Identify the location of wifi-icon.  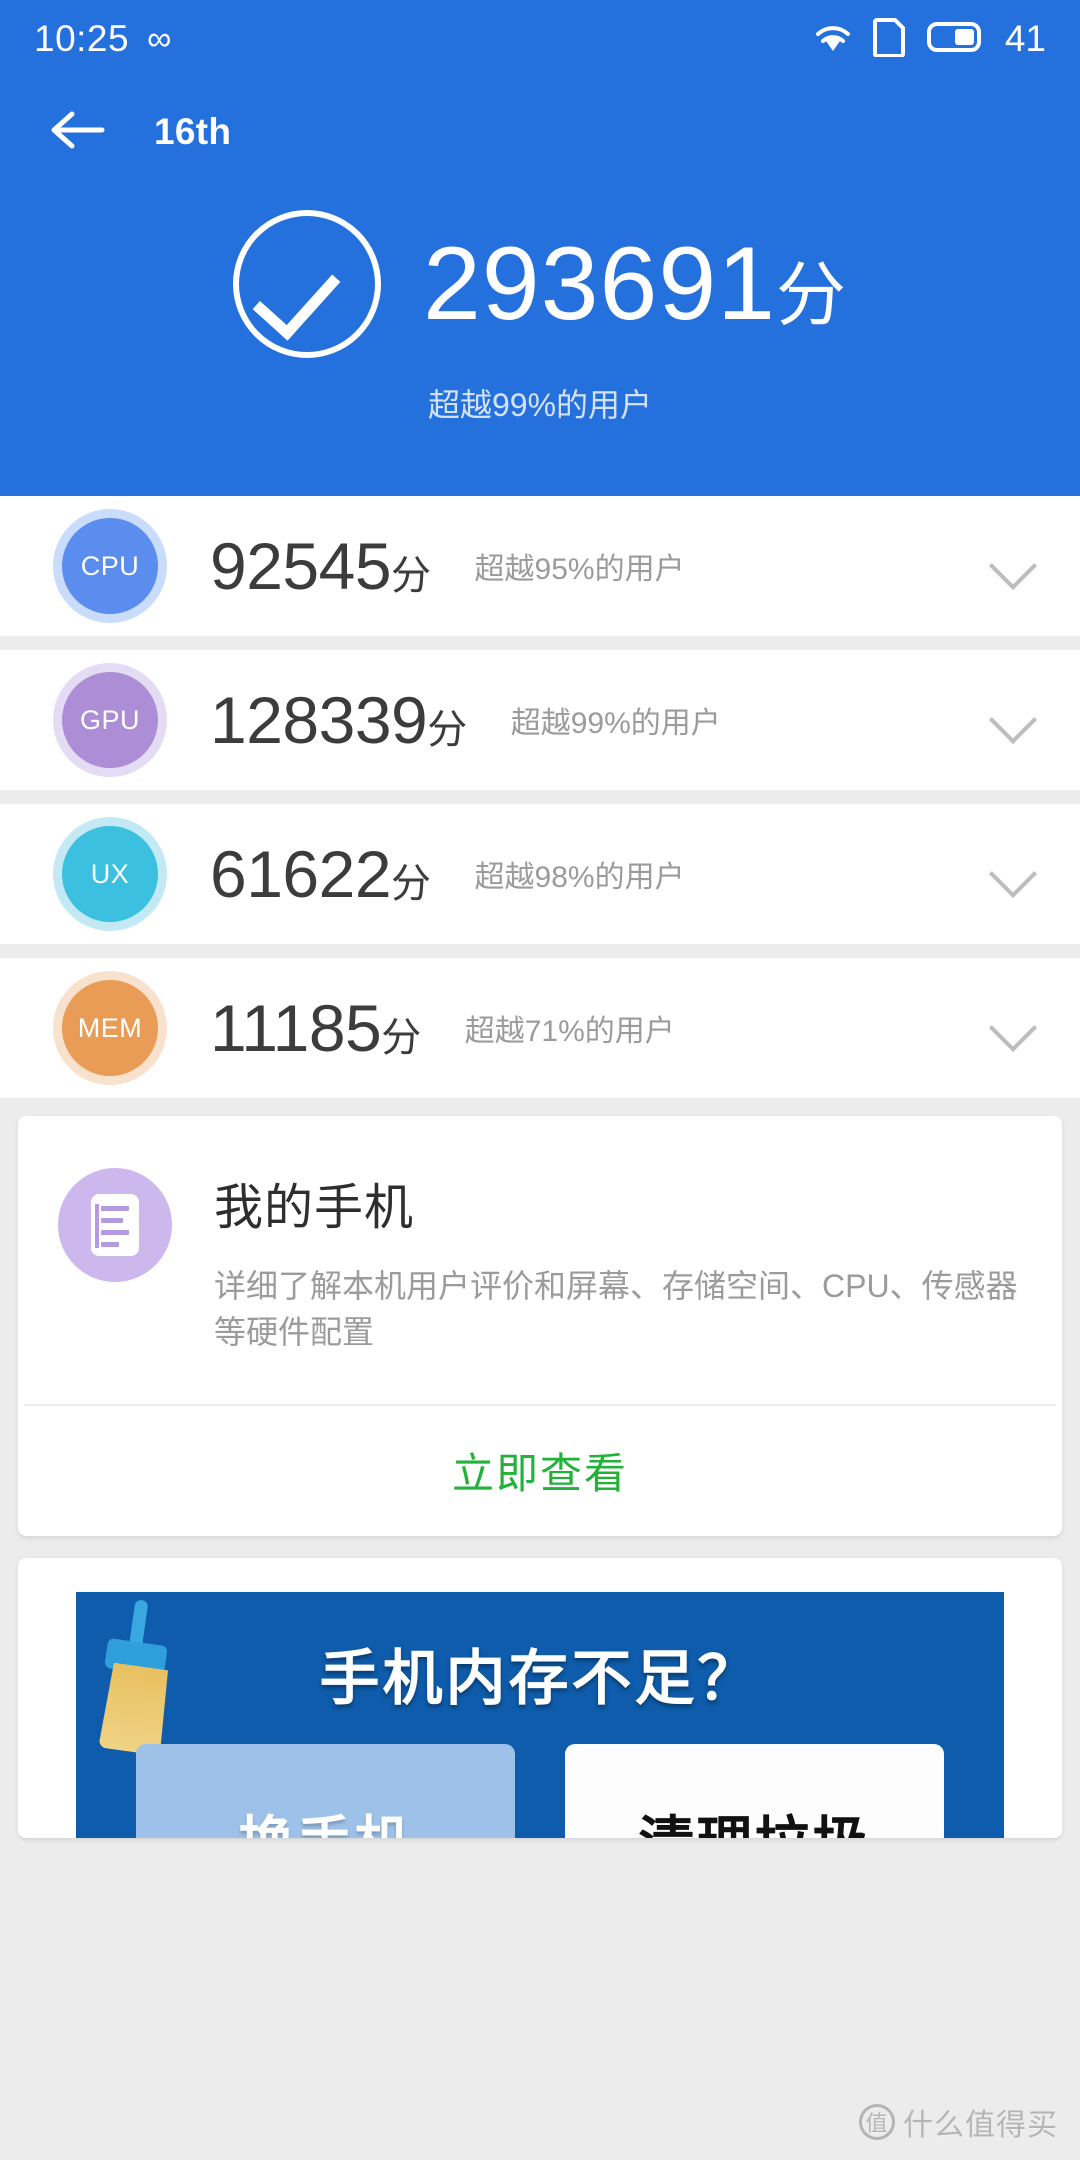
(833, 39).